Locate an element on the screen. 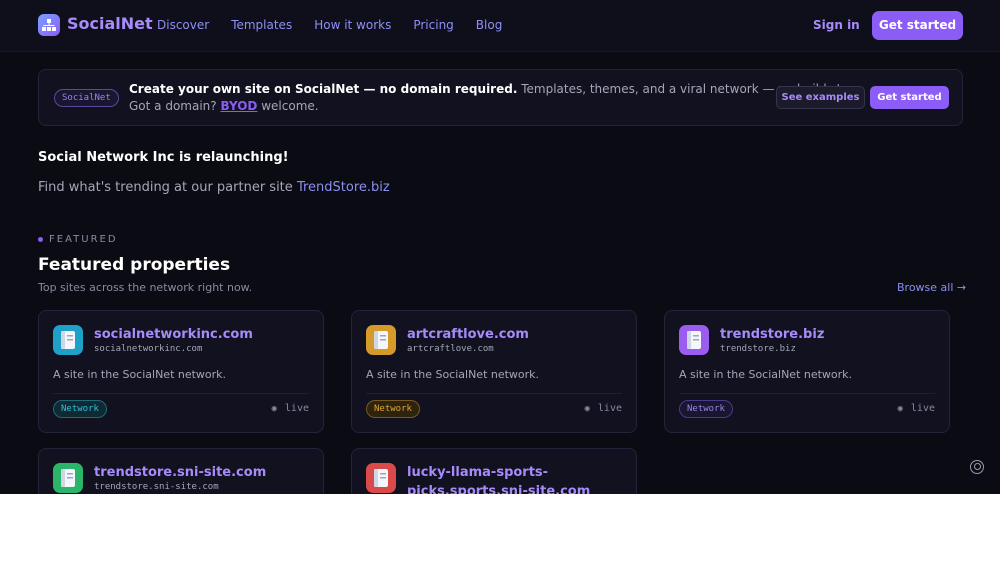 Image resolution: width=1000 pixels, height=562 pixels. browse-all-link: Browse all → is located at coordinates (931, 287).